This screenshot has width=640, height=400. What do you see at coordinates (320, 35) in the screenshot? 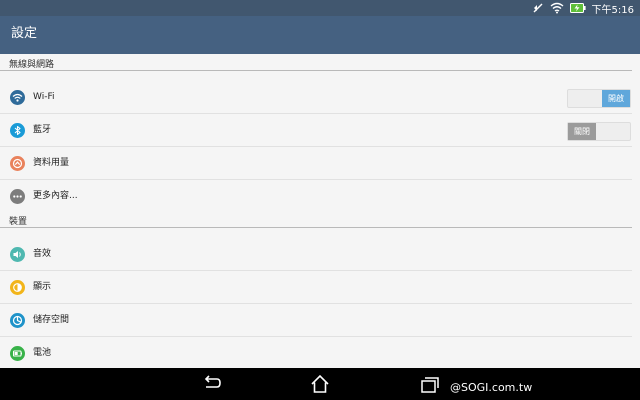
I see `action-bar: 設定` at bounding box center [320, 35].